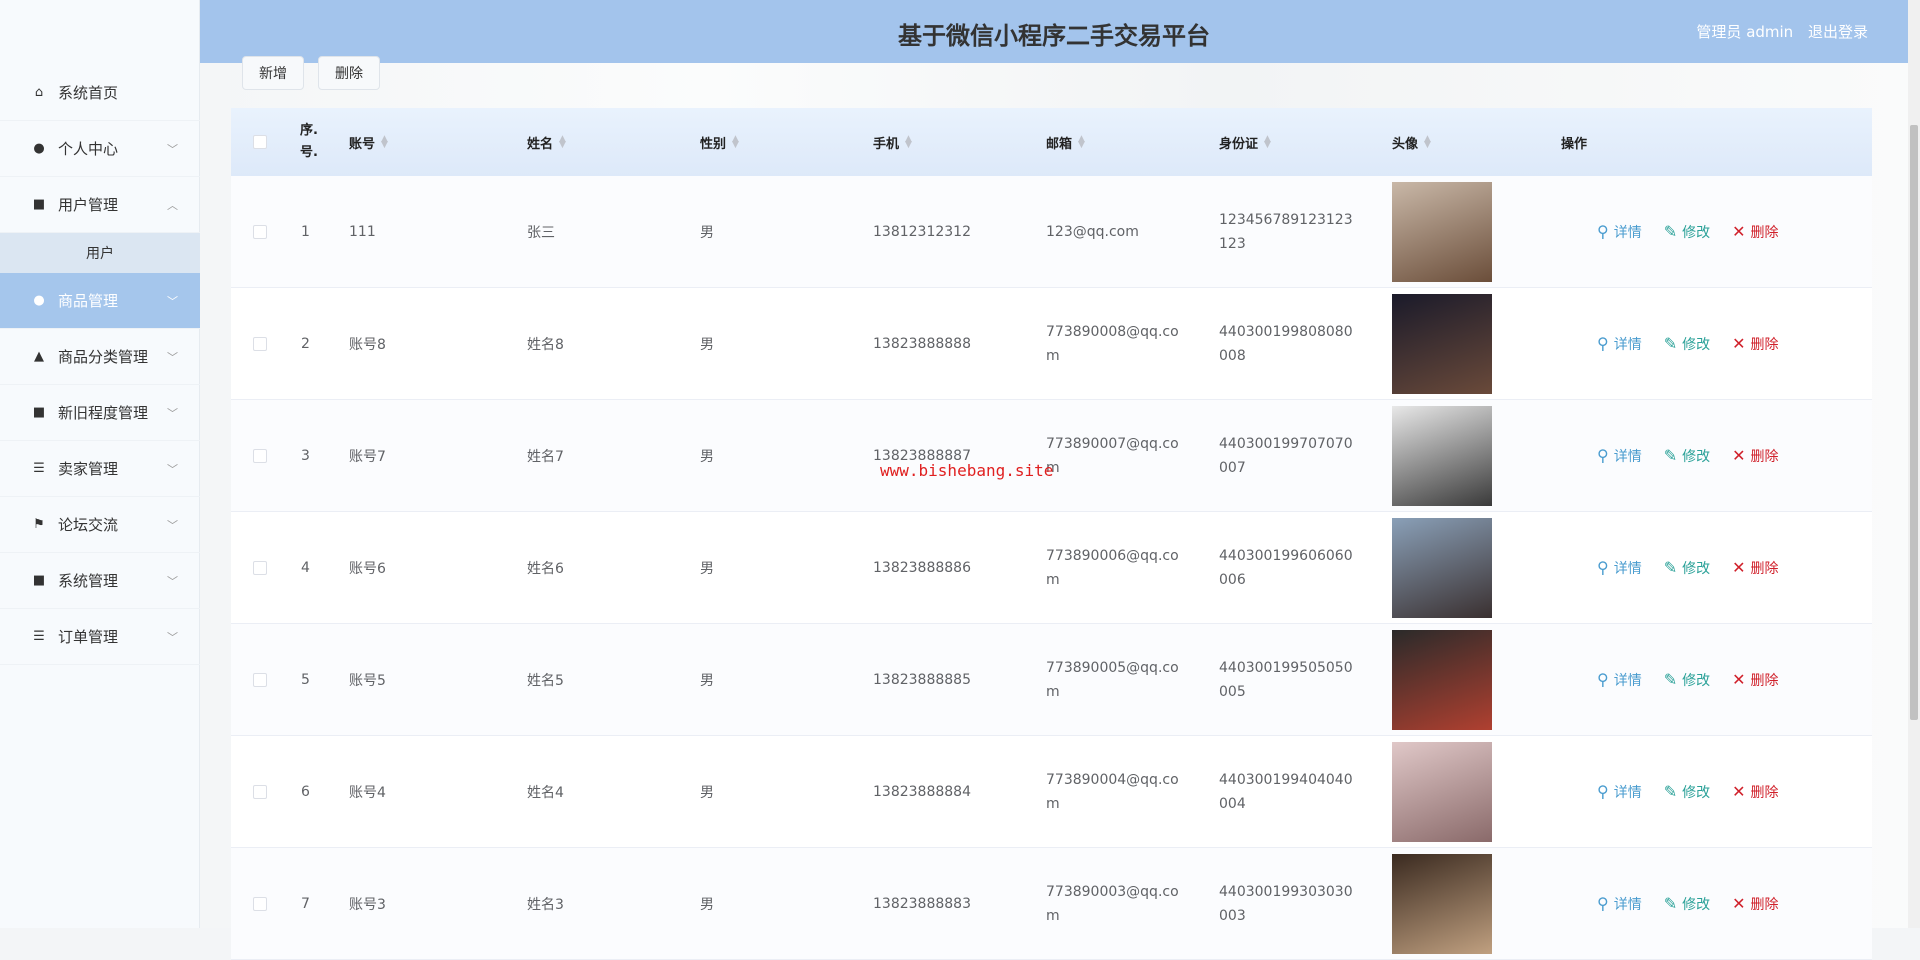  What do you see at coordinates (1838, 32) in the screenshot?
I see `logout-link: 退出登录` at bounding box center [1838, 32].